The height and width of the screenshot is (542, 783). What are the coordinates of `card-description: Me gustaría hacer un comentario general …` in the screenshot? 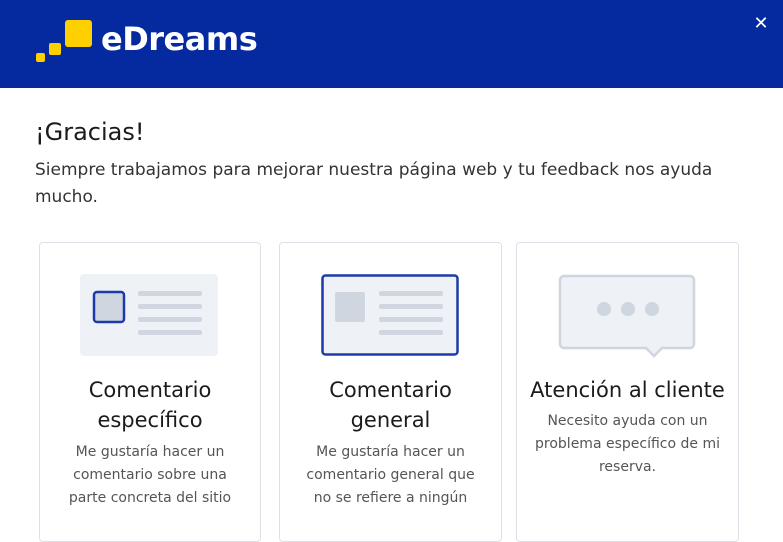 It's located at (390, 475).